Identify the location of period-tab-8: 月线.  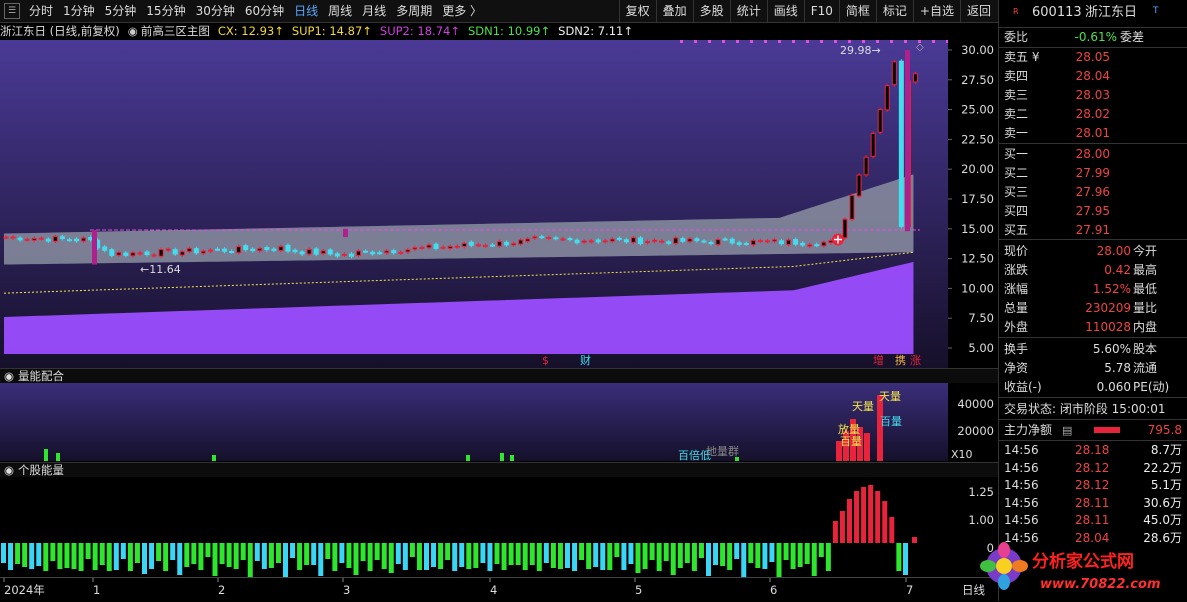
(374, 11).